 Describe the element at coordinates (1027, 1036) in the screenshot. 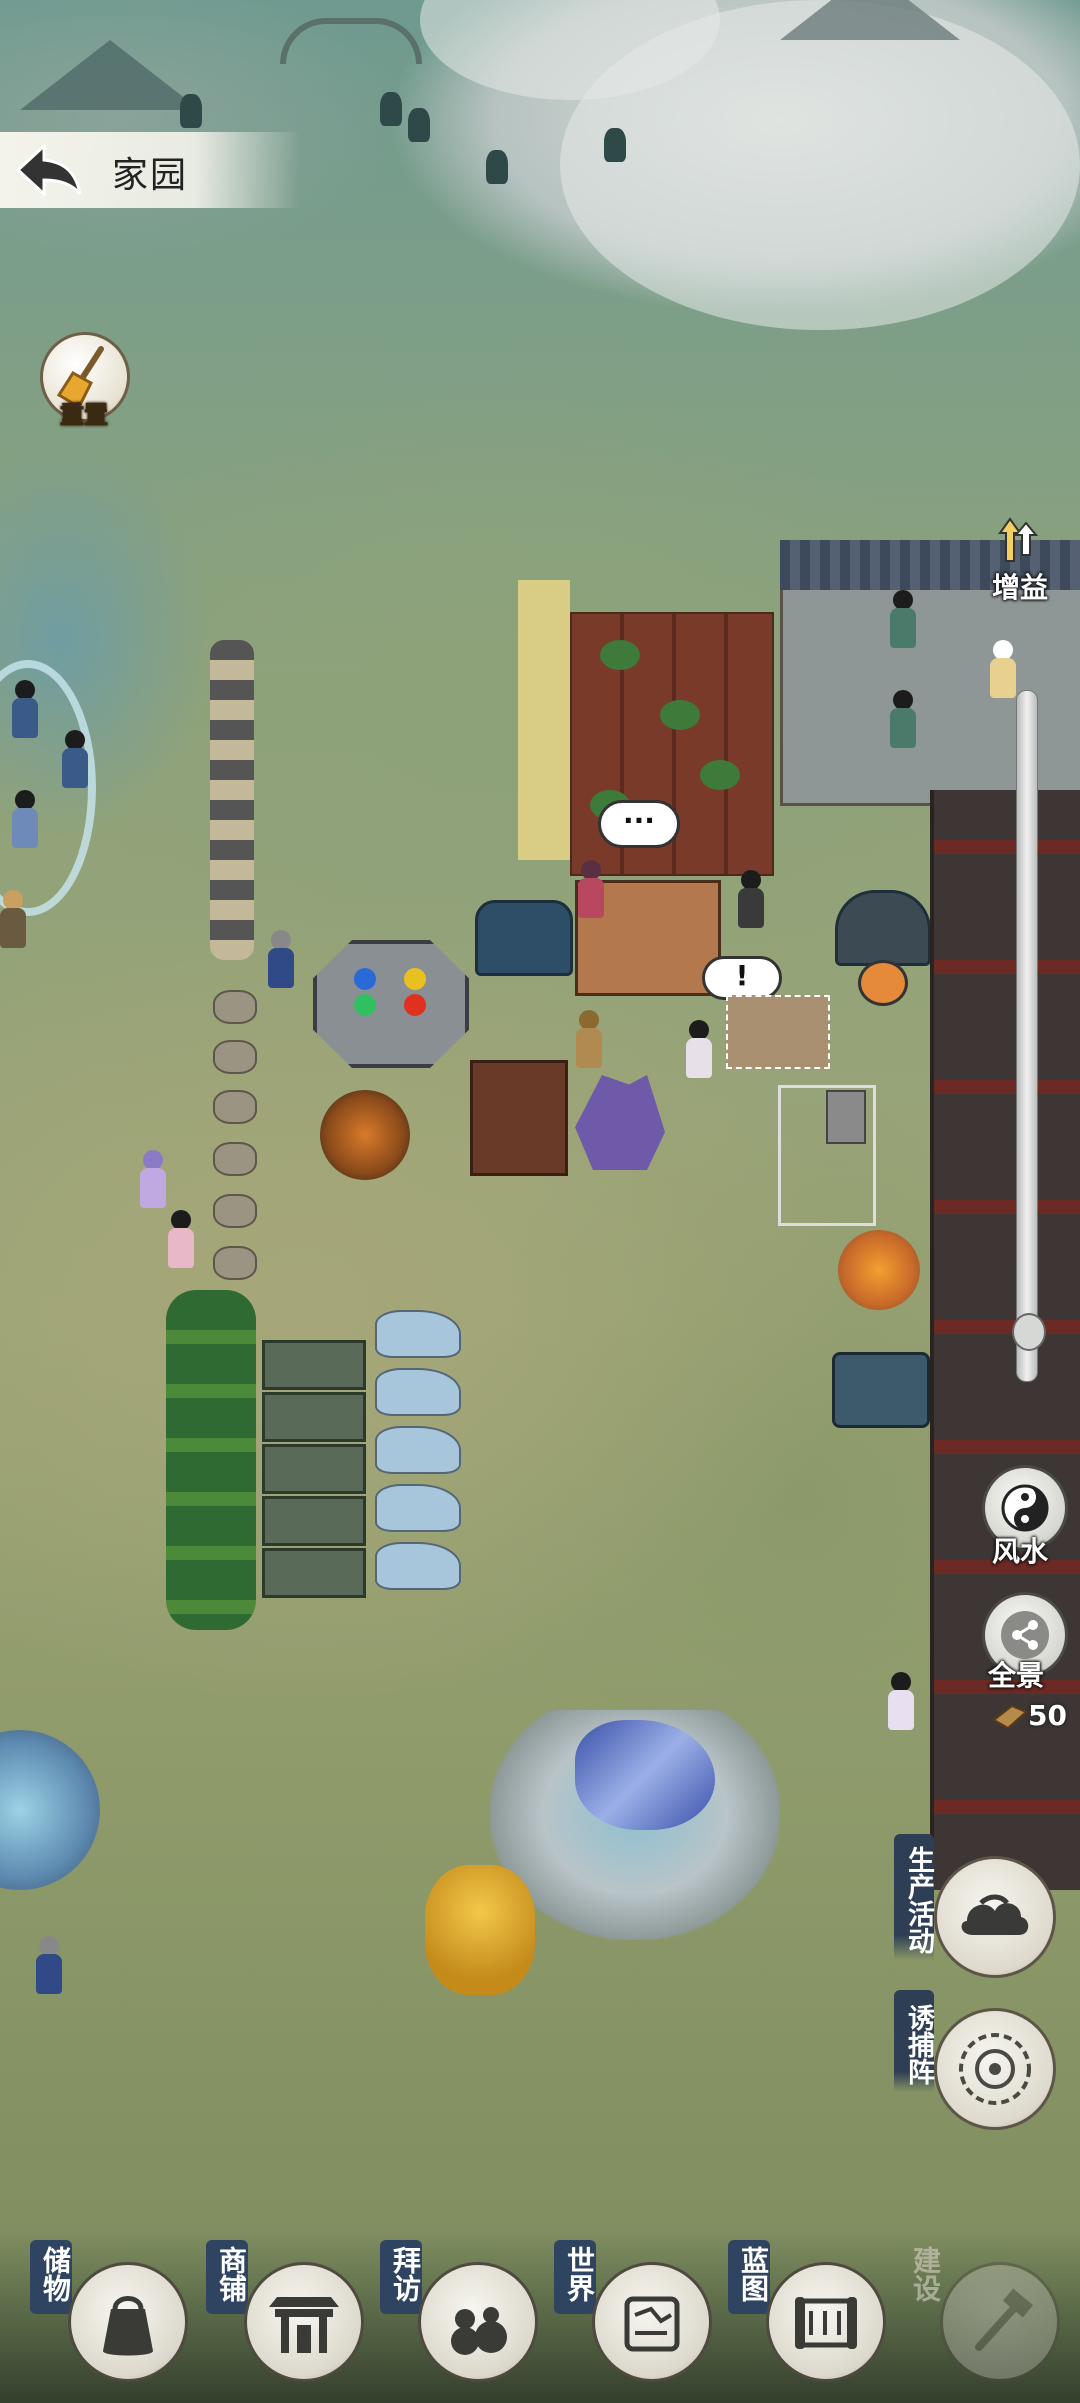

I see `zoom-slider` at that location.